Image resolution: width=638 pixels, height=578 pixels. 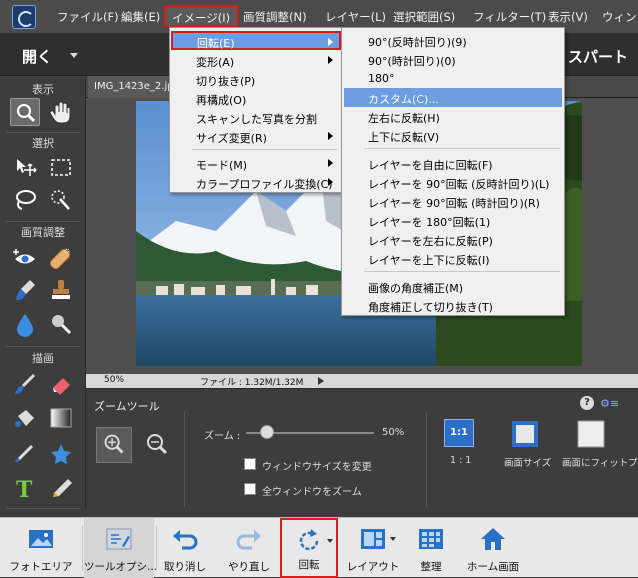 I want to click on custom-shape-tool-icon, so click(x=61, y=454).